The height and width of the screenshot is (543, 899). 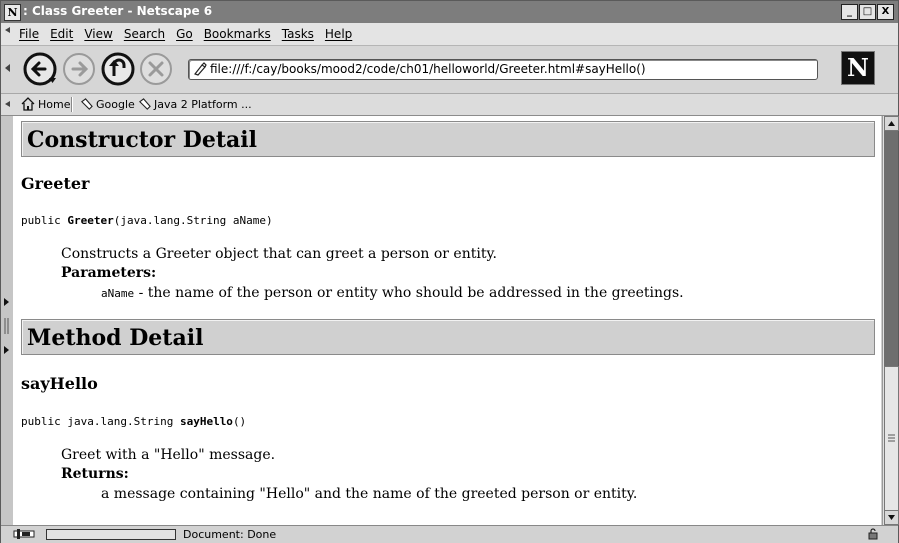 I want to click on progress-bar, so click(x=111, y=534).